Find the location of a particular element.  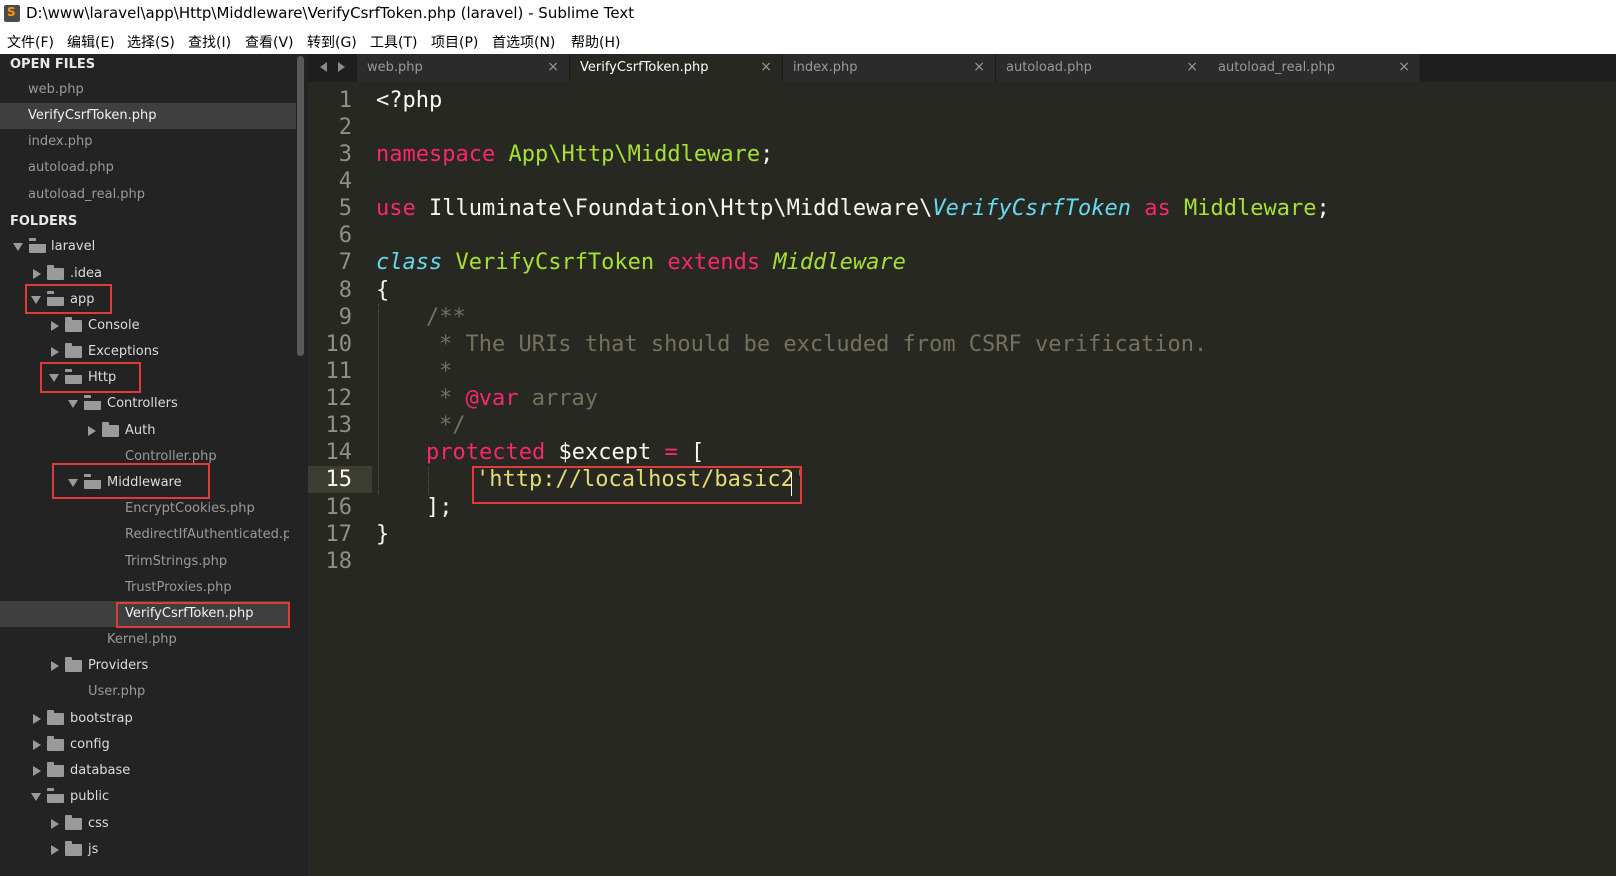

code-line-1: <?php is located at coordinates (409, 100).